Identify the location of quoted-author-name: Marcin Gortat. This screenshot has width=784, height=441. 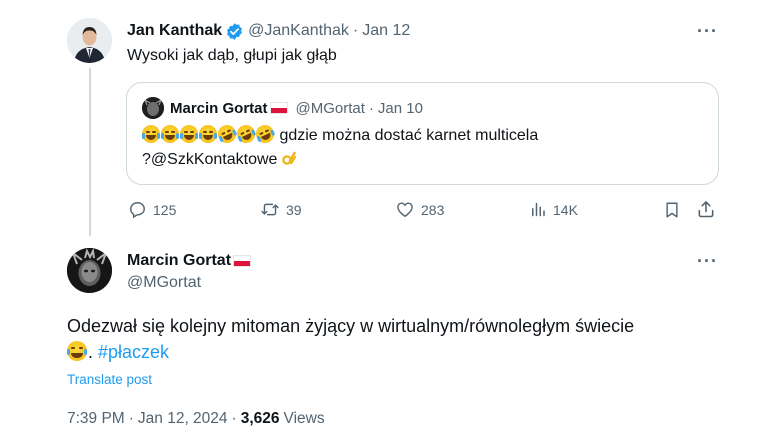
(219, 108).